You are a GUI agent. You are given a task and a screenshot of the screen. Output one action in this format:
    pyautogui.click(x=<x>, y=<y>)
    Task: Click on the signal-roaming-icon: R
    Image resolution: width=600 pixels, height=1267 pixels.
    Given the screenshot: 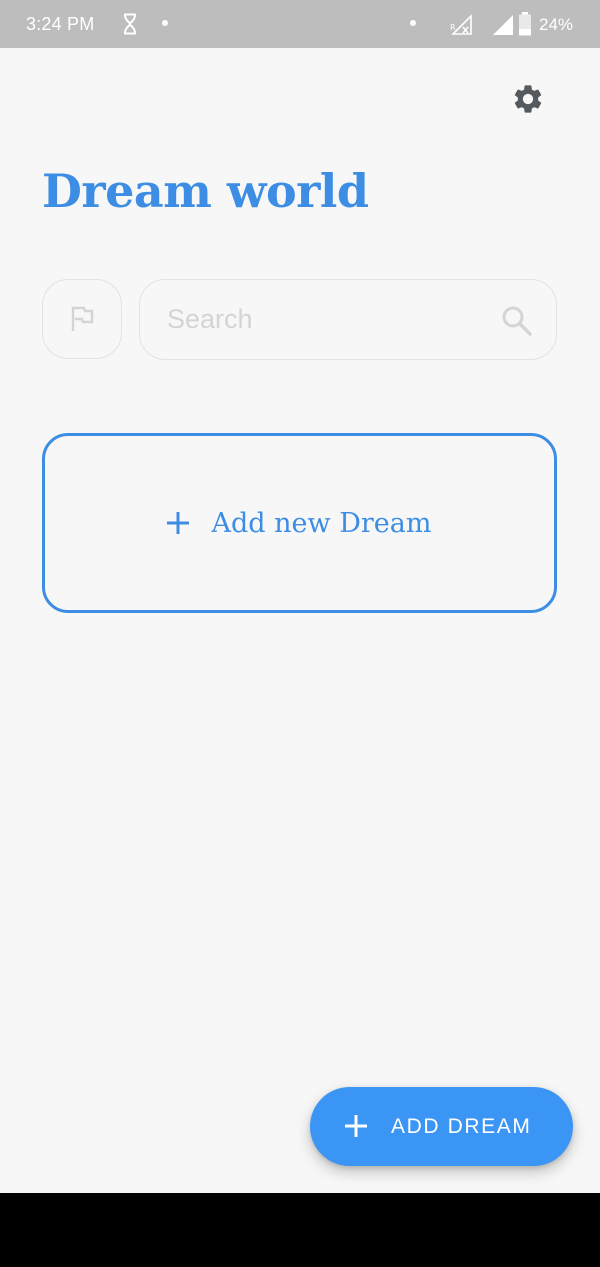 What is the action you would take?
    pyautogui.click(x=461, y=25)
    